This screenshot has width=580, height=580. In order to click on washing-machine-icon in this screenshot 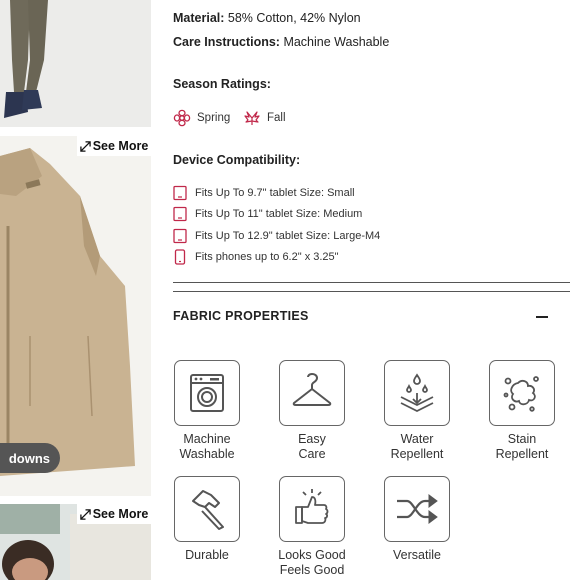, I will do `click(207, 393)`.